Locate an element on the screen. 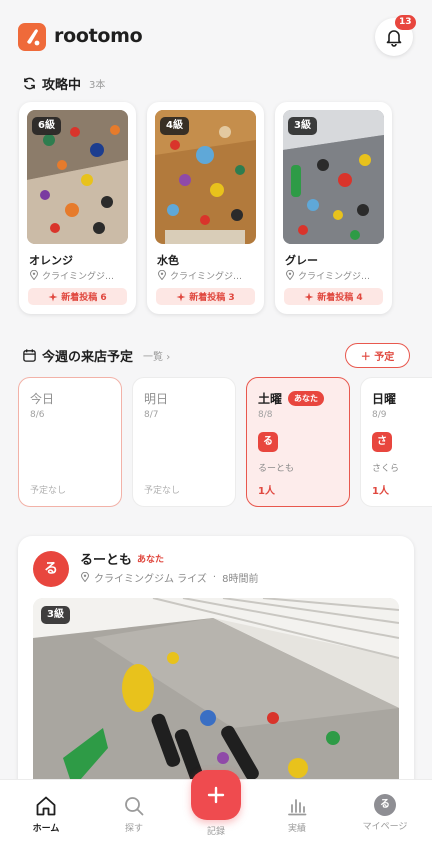 This screenshot has width=432, height=842. day-name: 土曜 is located at coordinates (270, 399).